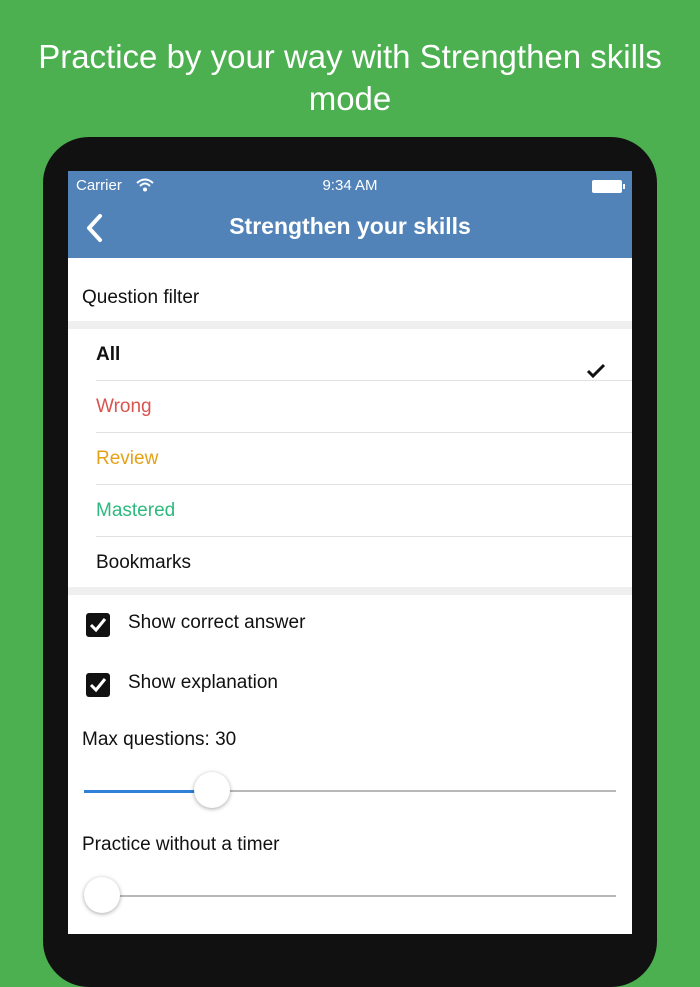 This screenshot has height=987, width=700. What do you see at coordinates (350, 226) in the screenshot?
I see `page-title: Strengthen your skills` at bounding box center [350, 226].